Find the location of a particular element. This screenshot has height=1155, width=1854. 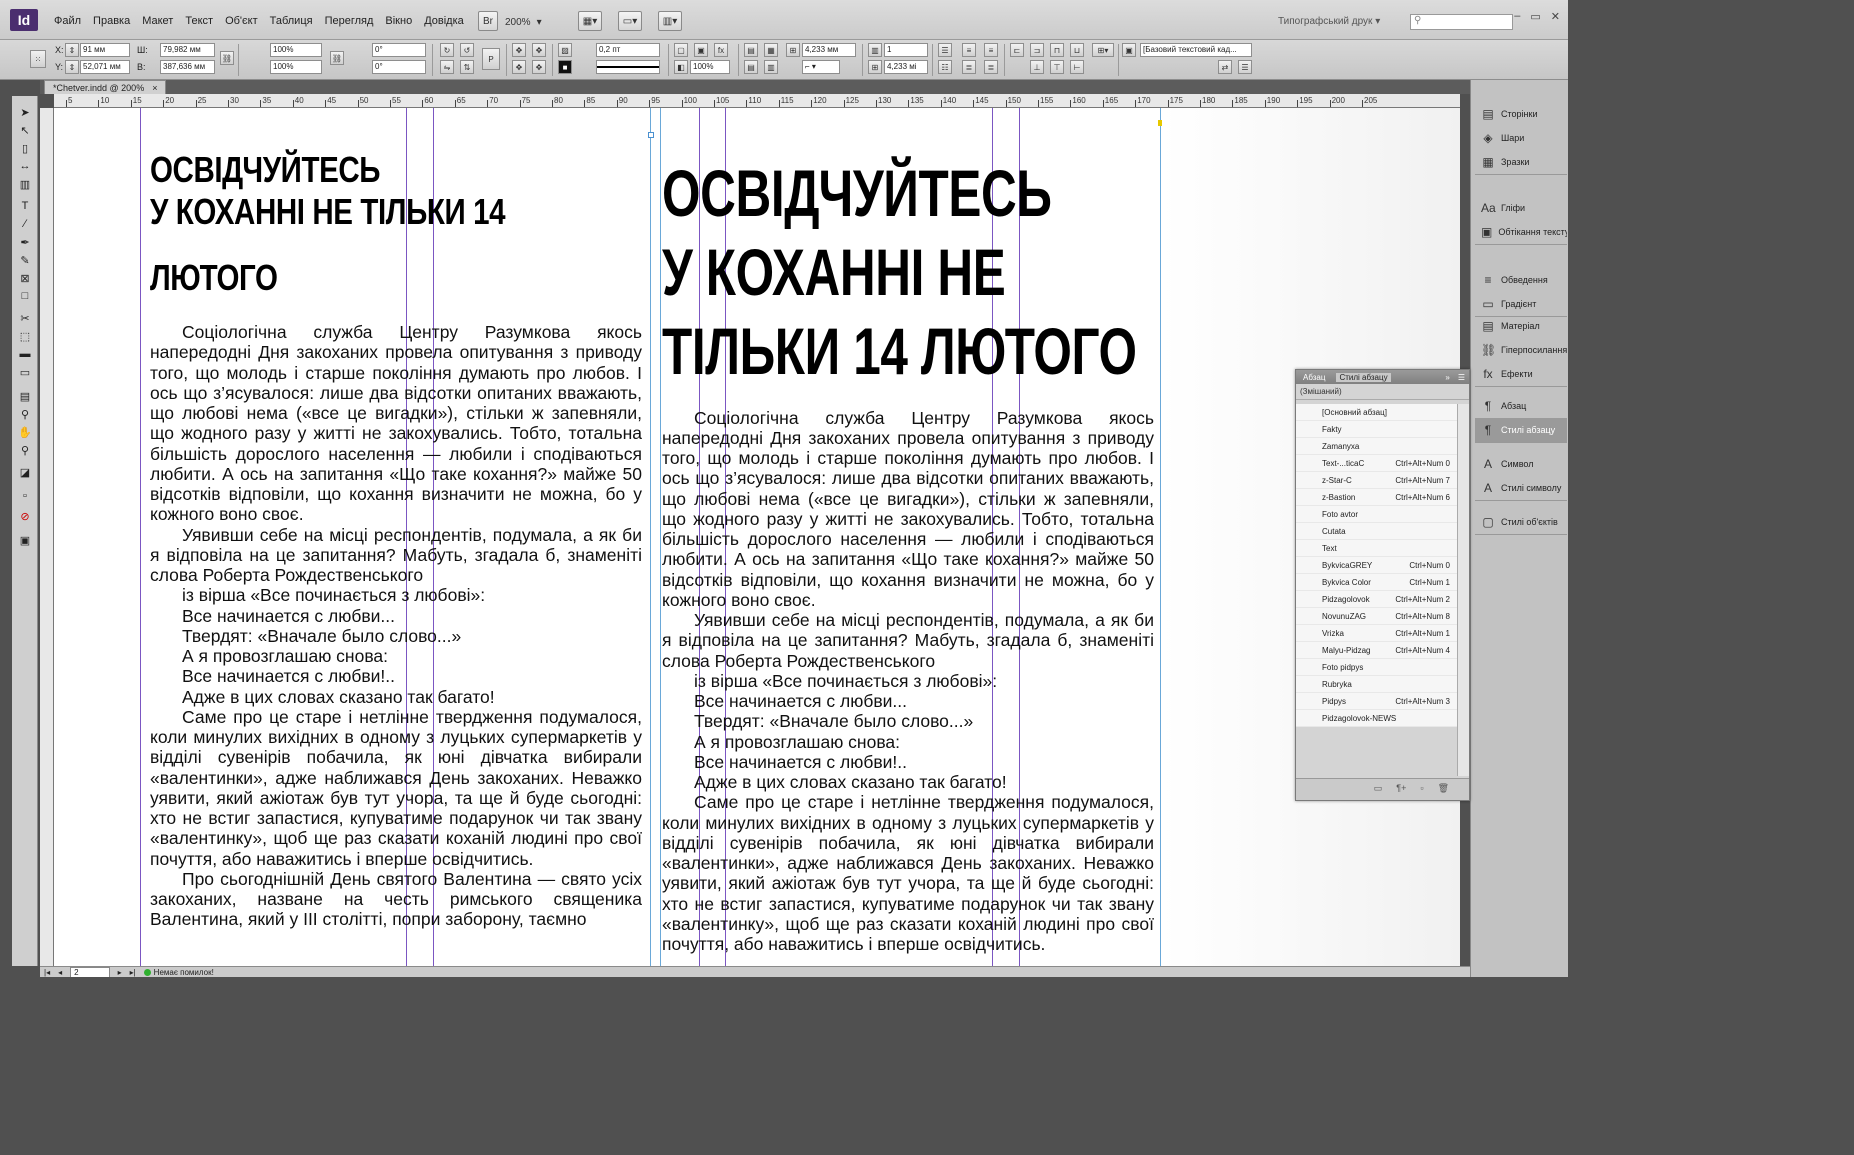

dock-item: ▤ Матеріал is located at coordinates (1521, 326).